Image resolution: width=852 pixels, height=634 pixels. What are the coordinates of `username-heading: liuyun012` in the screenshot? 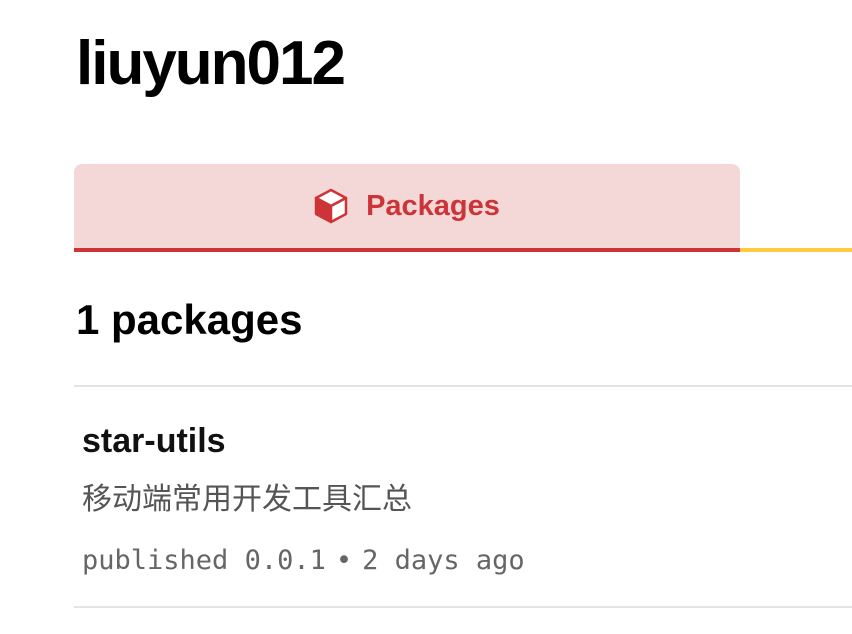 It's located at (211, 63).